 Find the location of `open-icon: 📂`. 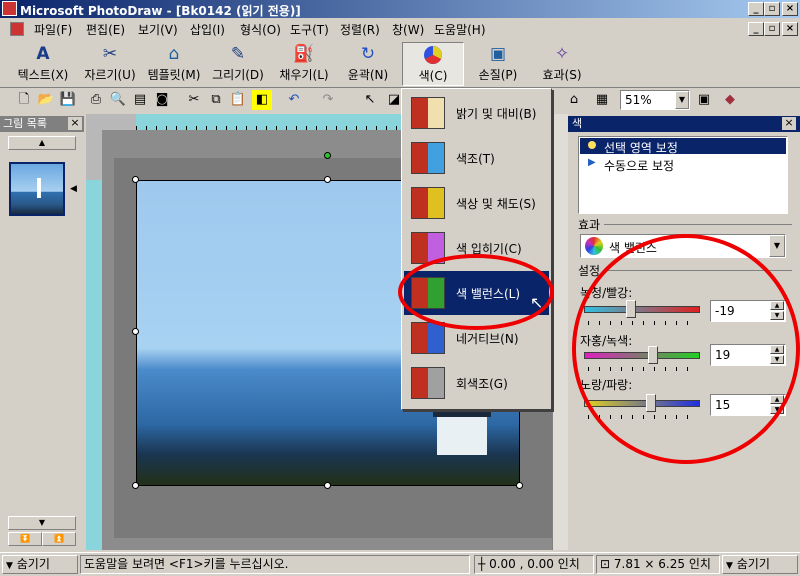

open-icon: 📂 is located at coordinates (46, 100).